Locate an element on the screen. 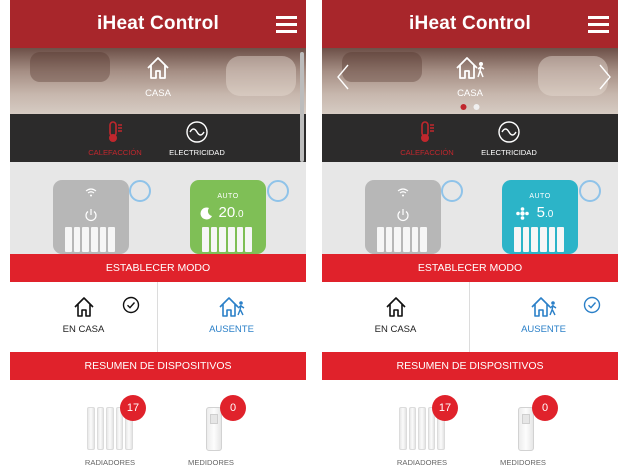 This screenshot has width=628, height=469. device-card-auto: AUTO 5.0 is located at coordinates (540, 217).